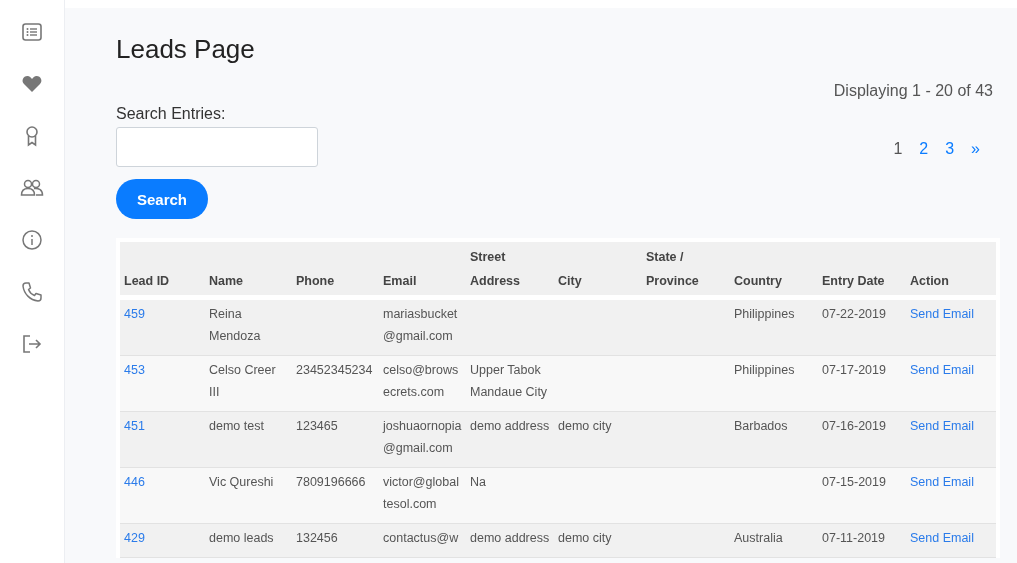 The height and width of the screenshot is (563, 1017). I want to click on lead-id-link: 459, so click(134, 314).